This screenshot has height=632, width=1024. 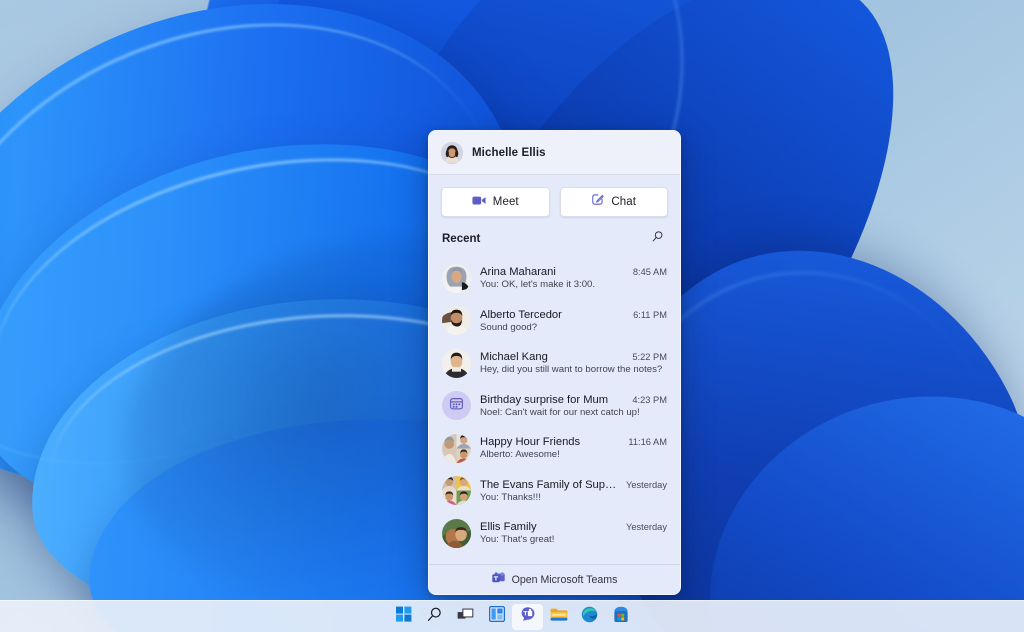 I want to click on open-microsoft-teams-link: Open Microsoft Teams, so click(x=554, y=579).